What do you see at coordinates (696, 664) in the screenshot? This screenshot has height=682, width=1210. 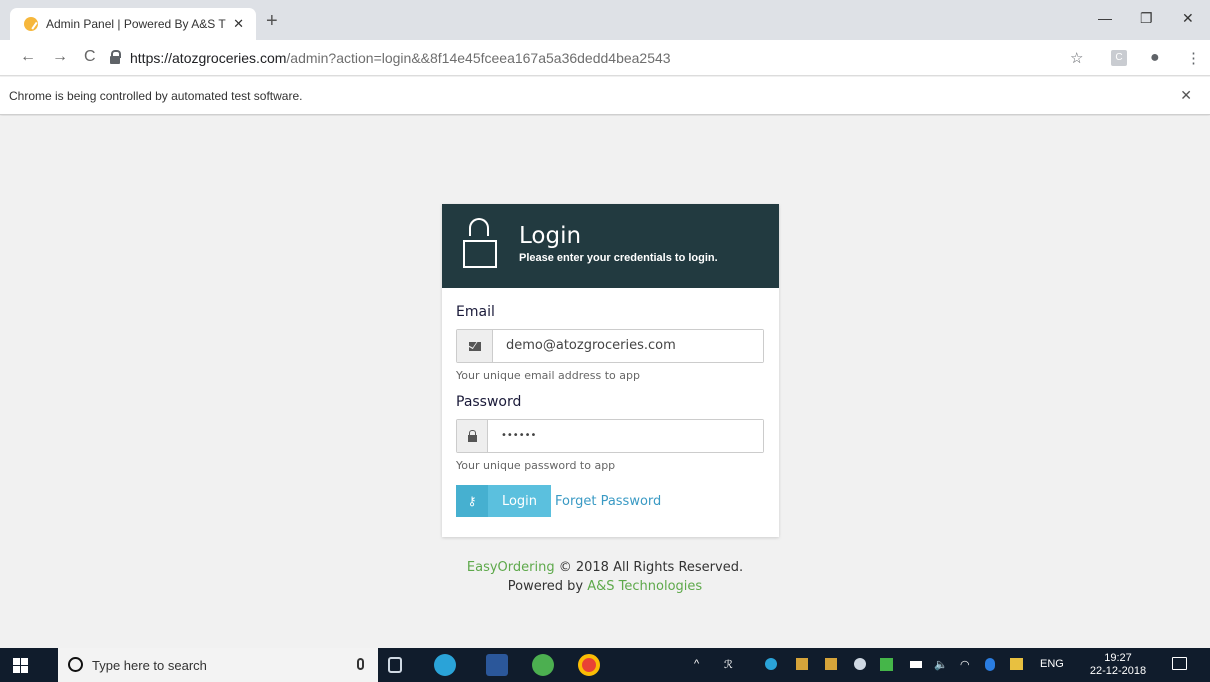 I see `tray-expand-icon: ^` at bounding box center [696, 664].